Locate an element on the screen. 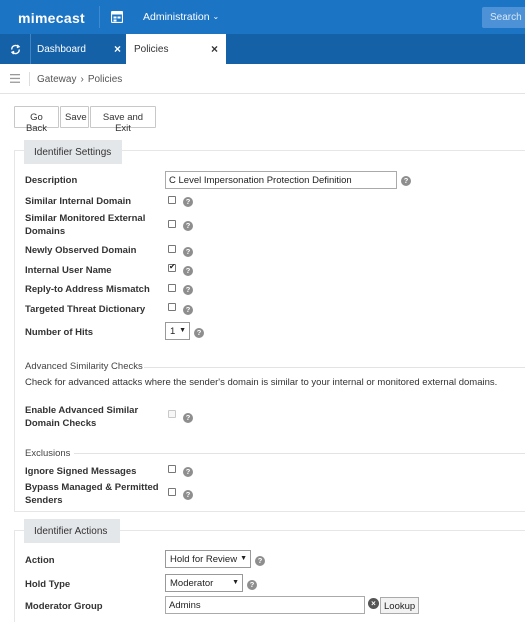  reply-to-address-mismatch-label: Reply-to Address Mismatch is located at coordinates (87, 289).